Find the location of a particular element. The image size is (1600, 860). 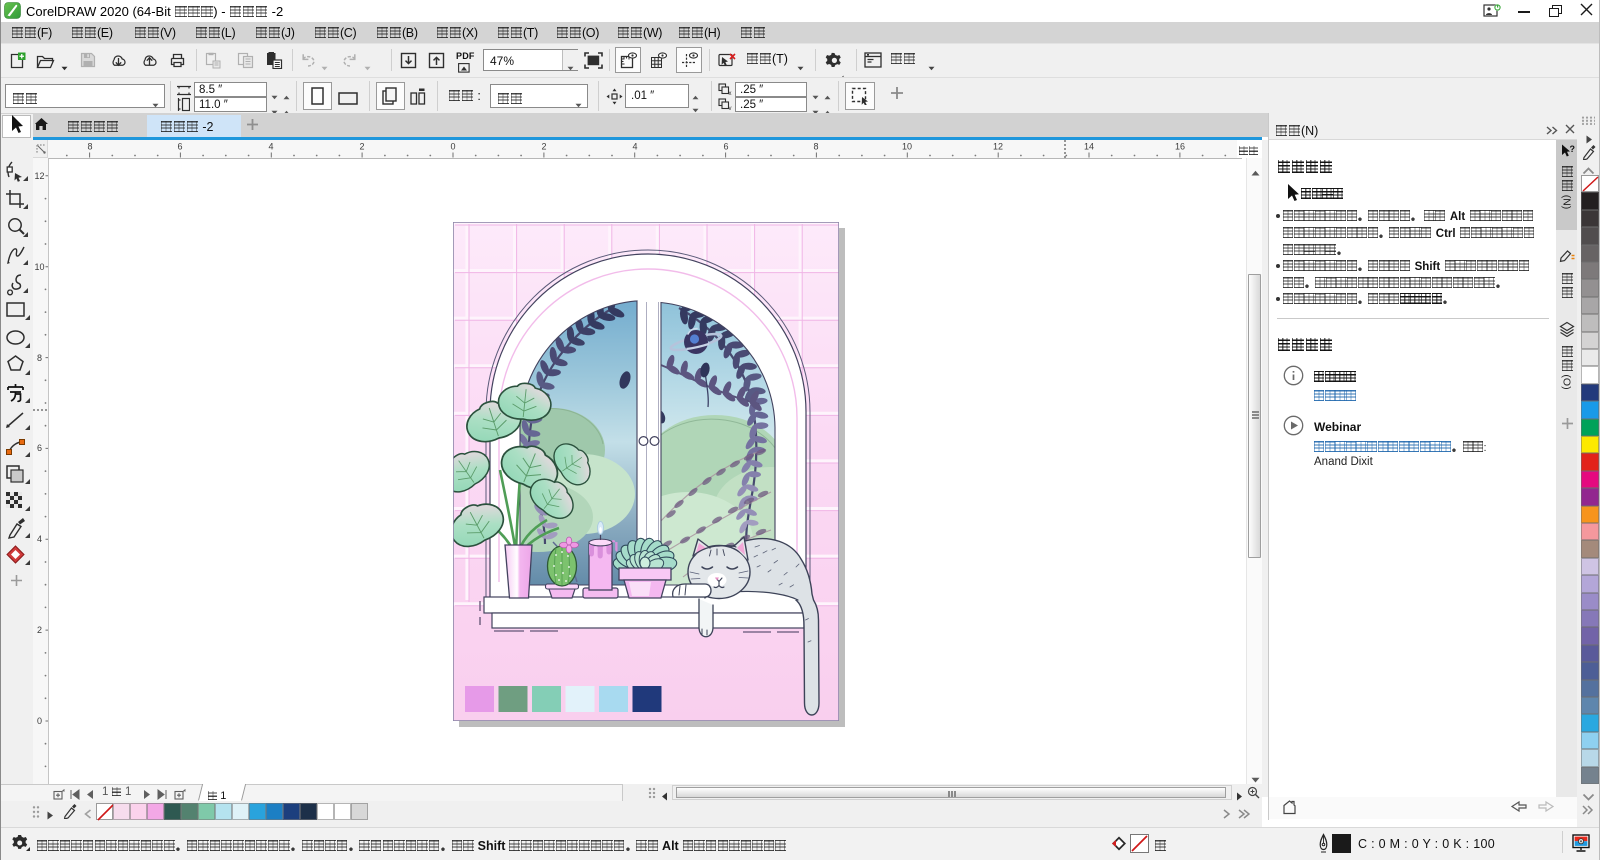

svg-text: x is located at coordinates (730, 93).